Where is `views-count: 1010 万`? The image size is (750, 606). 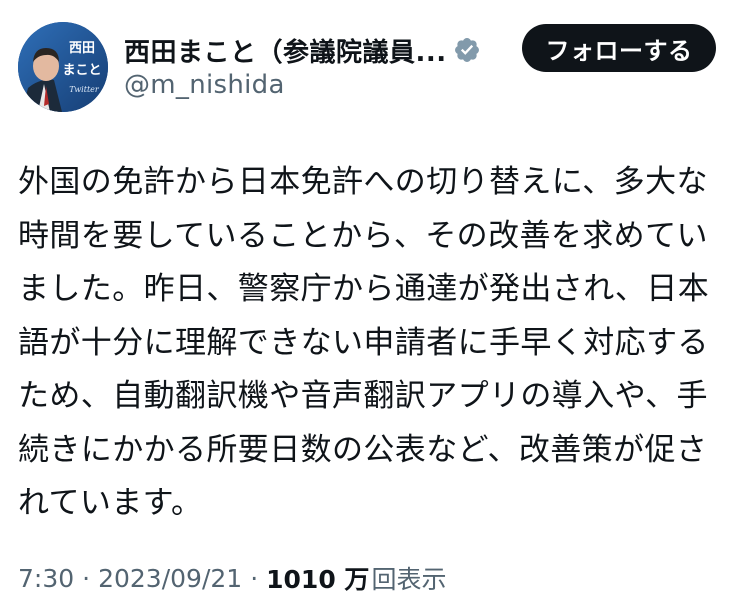
views-count: 1010 万 is located at coordinates (317, 578).